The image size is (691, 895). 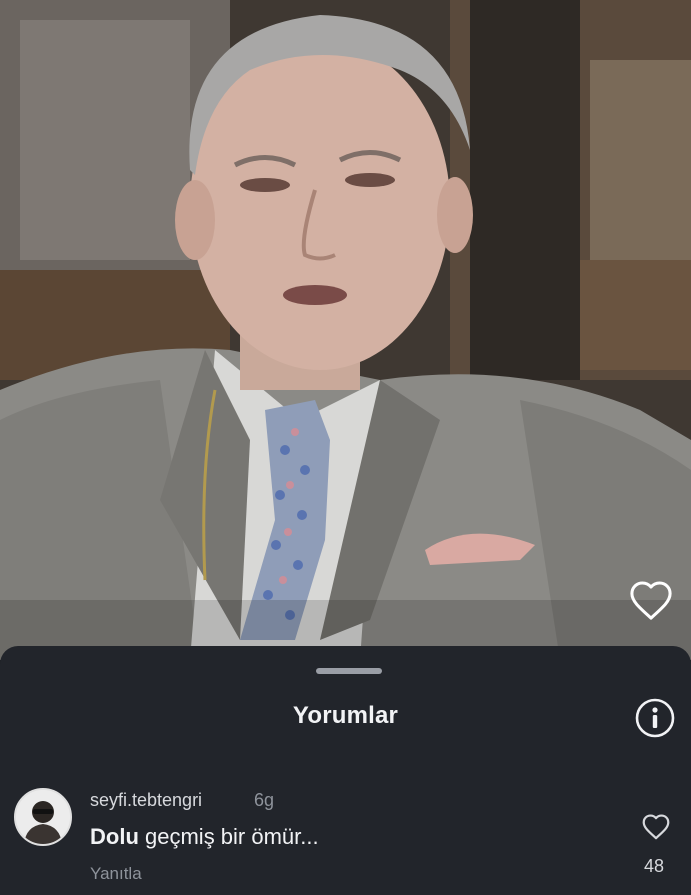 I want to click on info-circle-icon, so click(x=655, y=720).